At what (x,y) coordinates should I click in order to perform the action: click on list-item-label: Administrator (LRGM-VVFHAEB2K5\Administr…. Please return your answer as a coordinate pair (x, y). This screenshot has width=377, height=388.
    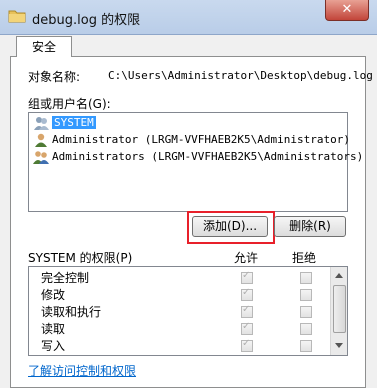
    Looking at the image, I should click on (201, 139).